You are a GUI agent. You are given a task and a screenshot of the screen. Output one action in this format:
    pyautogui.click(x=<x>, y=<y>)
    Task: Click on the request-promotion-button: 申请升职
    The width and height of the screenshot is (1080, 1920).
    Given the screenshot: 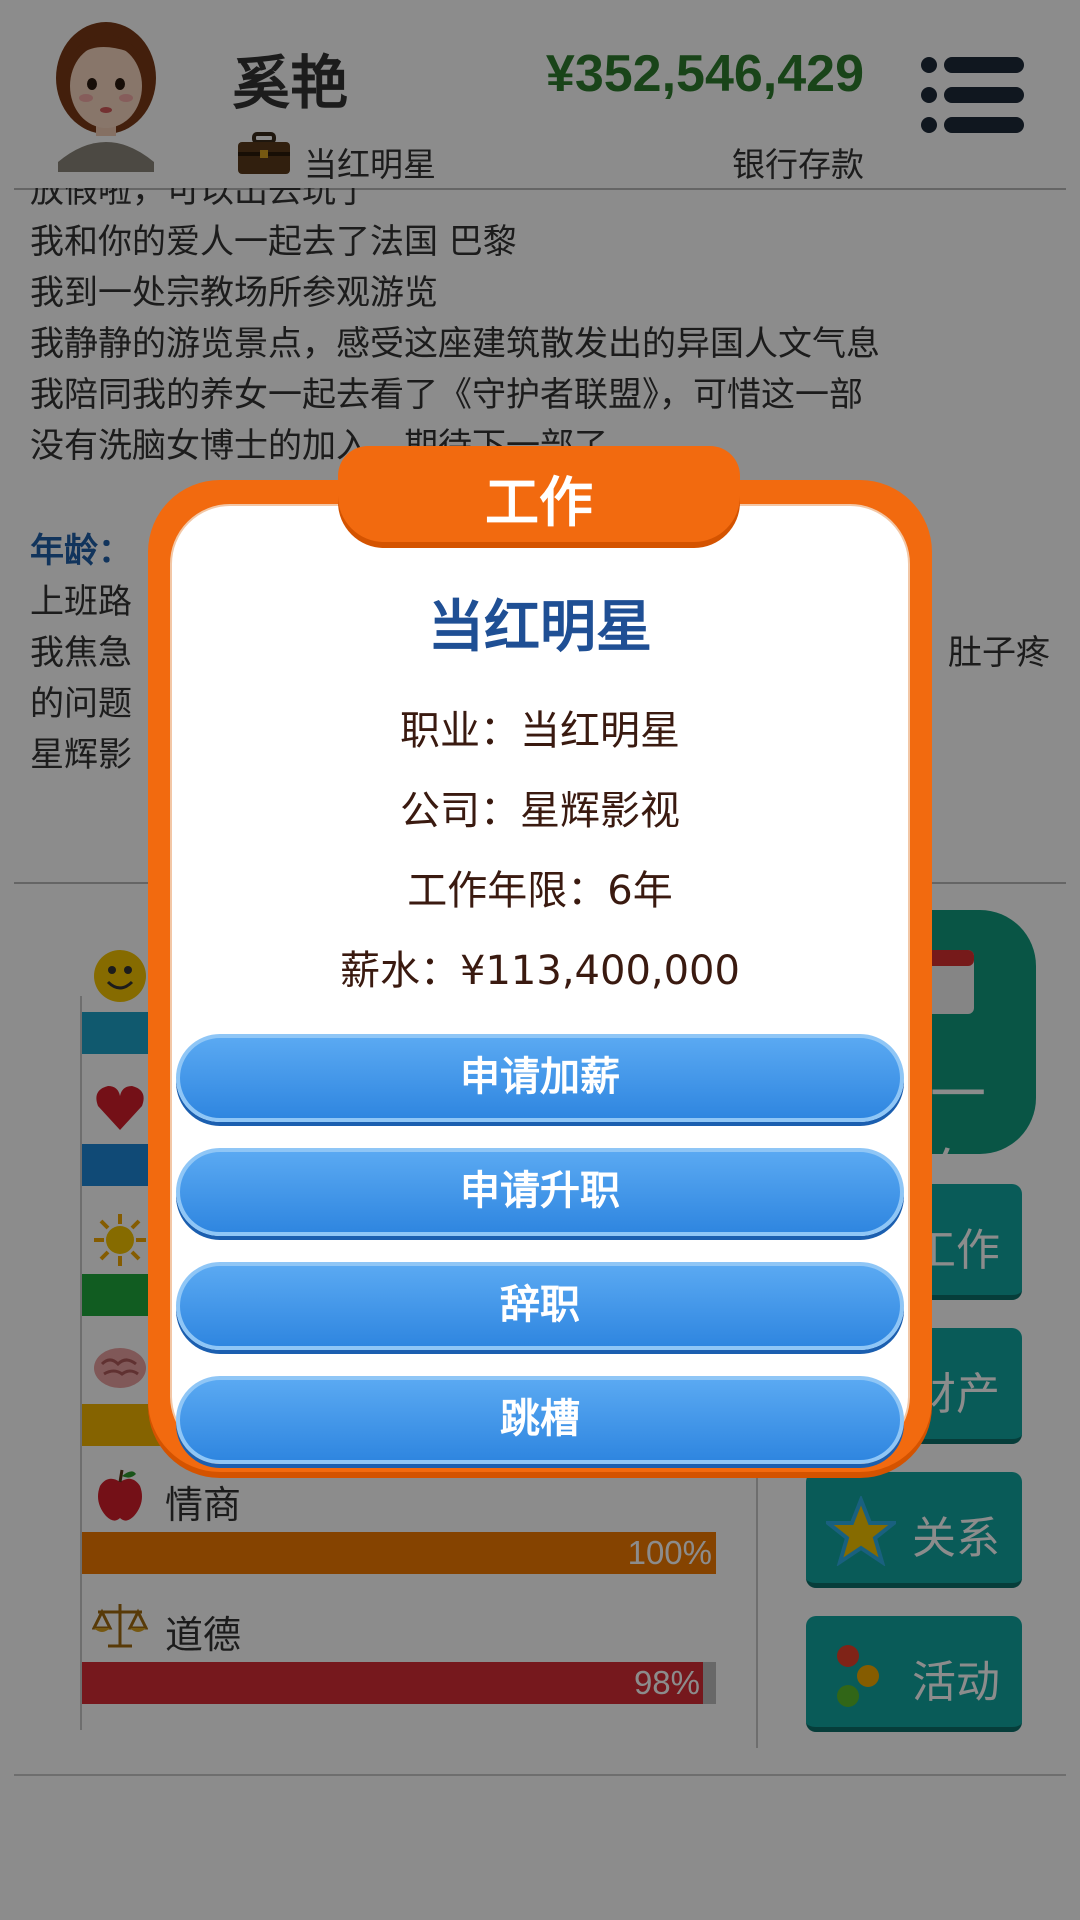 What is the action you would take?
    pyautogui.click(x=540, y=1192)
    